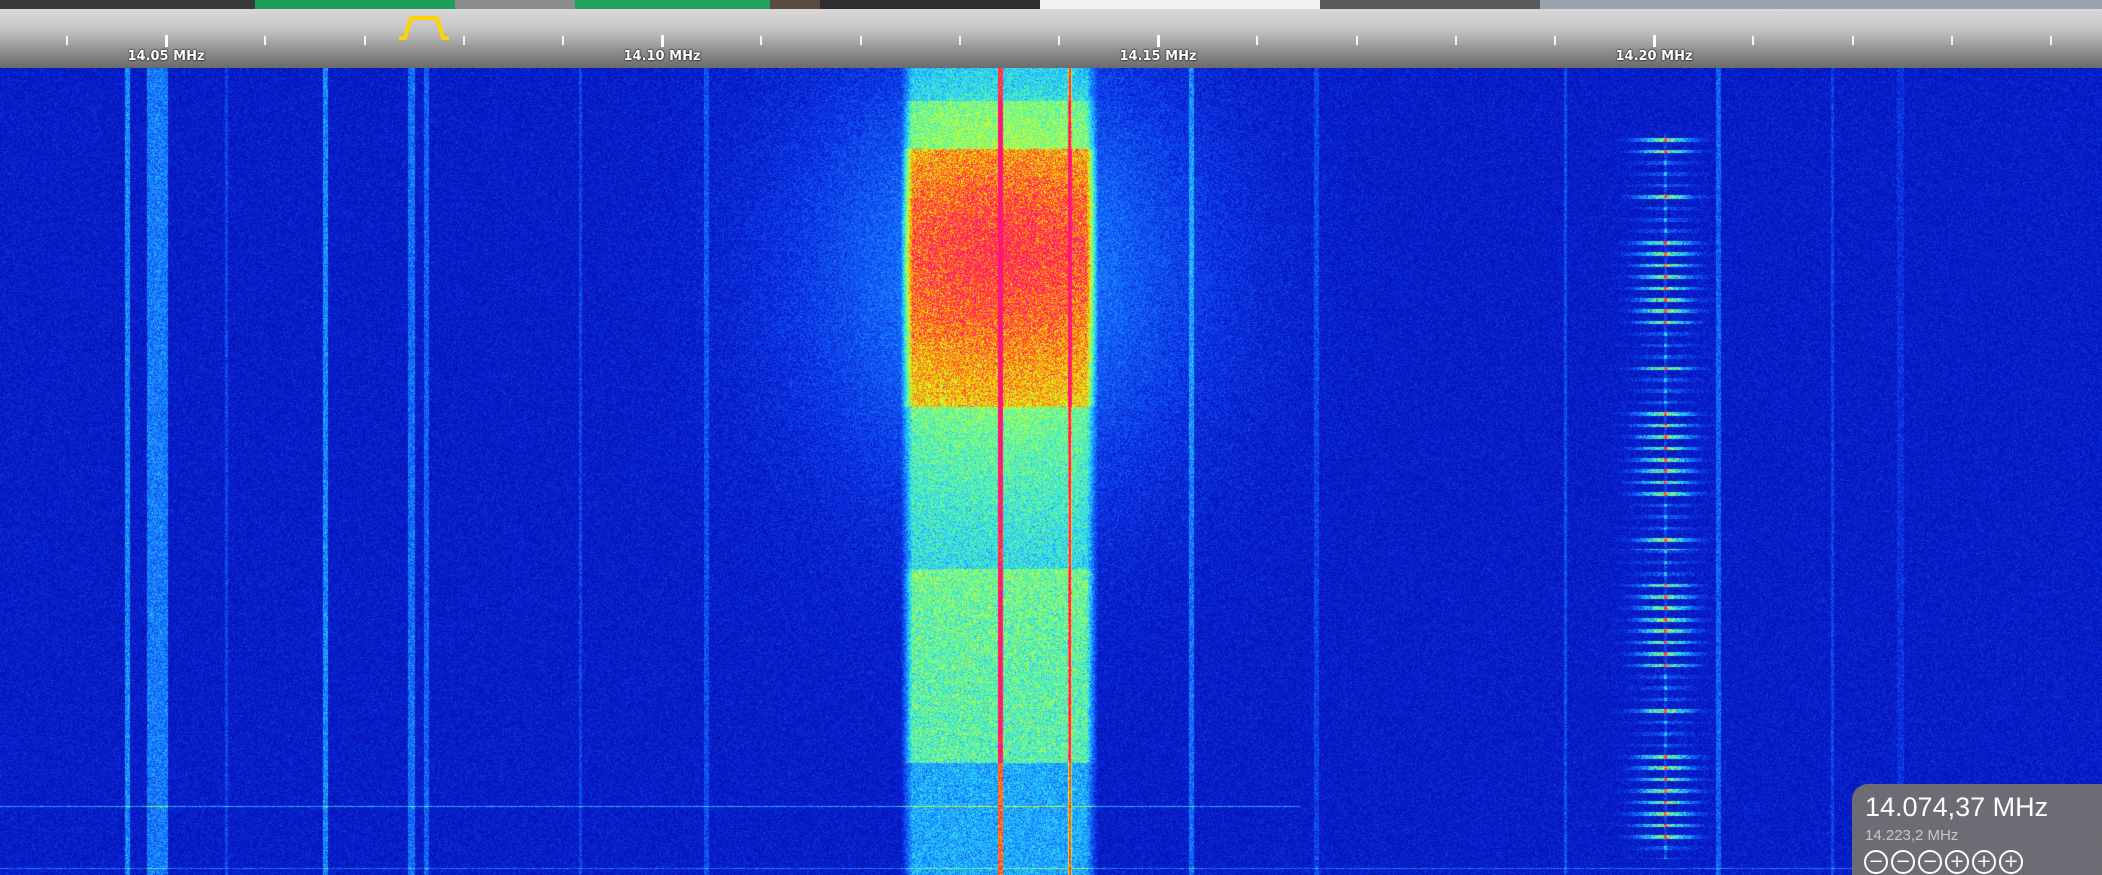  Describe the element at coordinates (1956, 807) in the screenshot. I see `tuned-frequency: 14.074,37 MHz` at that location.